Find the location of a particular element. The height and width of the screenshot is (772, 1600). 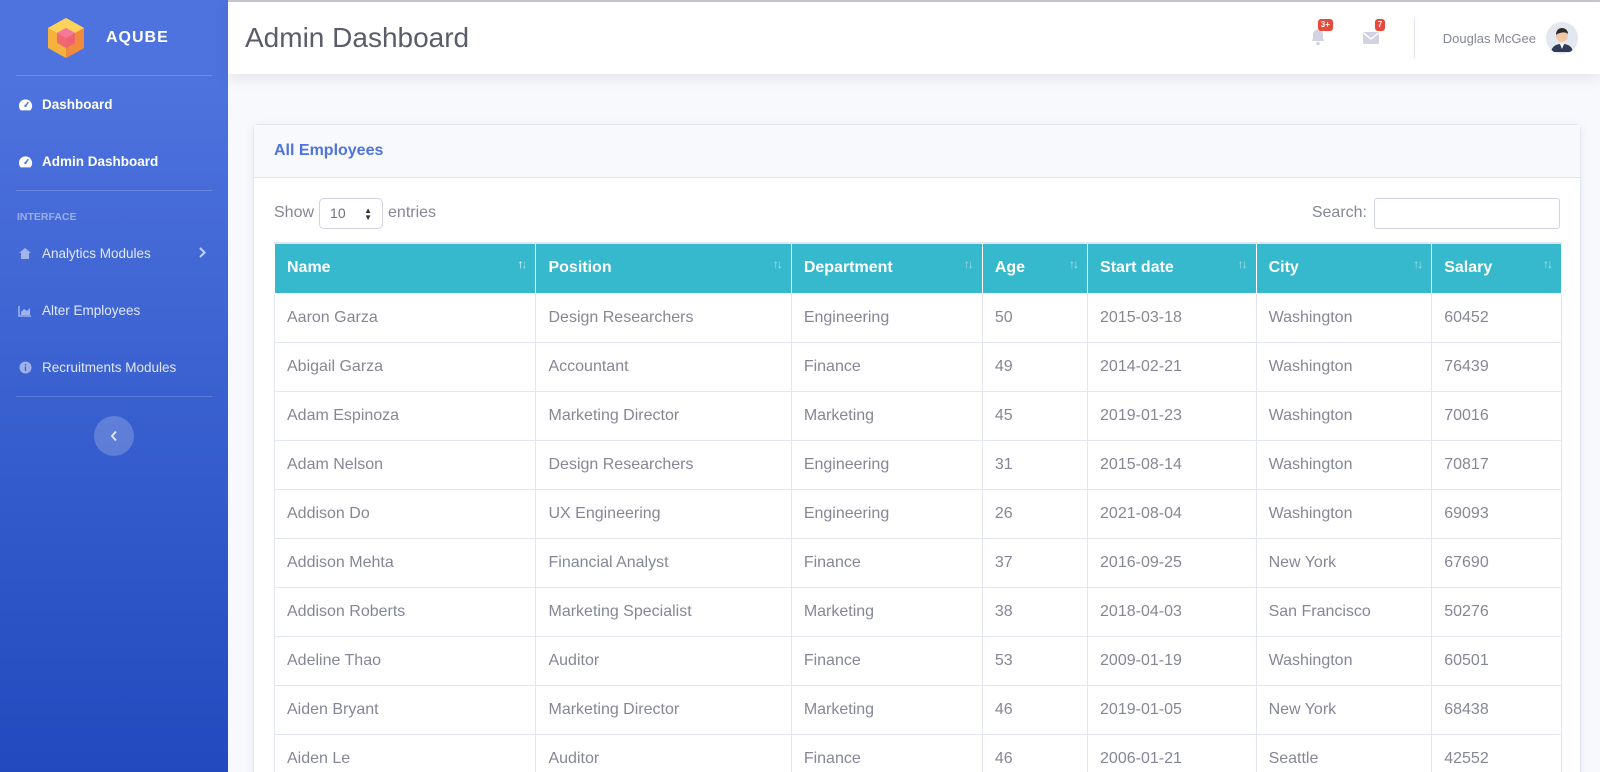

search-label: Search: is located at coordinates (1339, 212).